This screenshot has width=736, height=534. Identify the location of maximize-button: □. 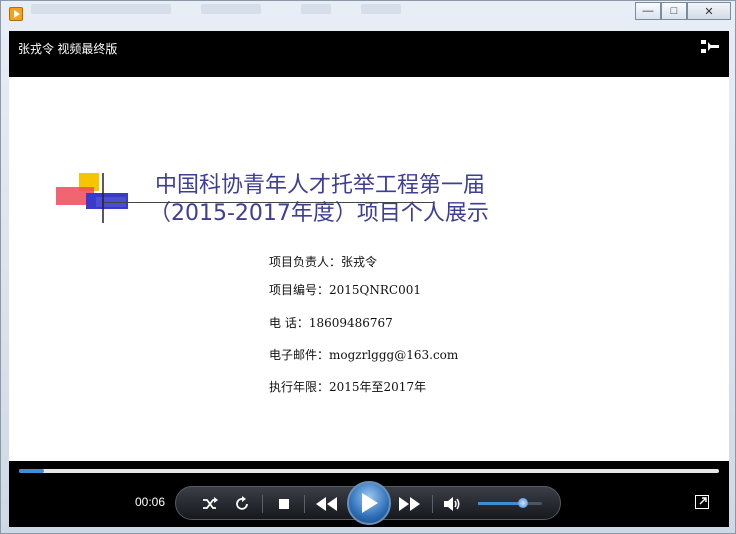
(674, 11).